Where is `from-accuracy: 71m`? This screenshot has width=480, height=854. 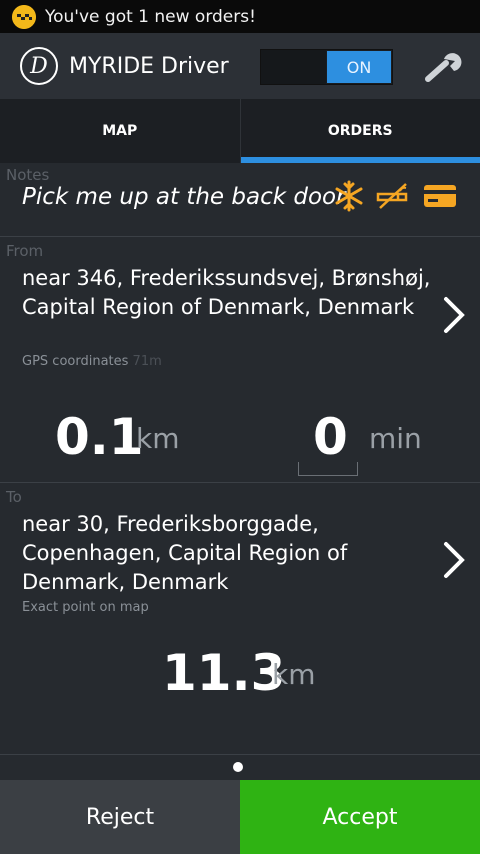
from-accuracy: 71m is located at coordinates (147, 361).